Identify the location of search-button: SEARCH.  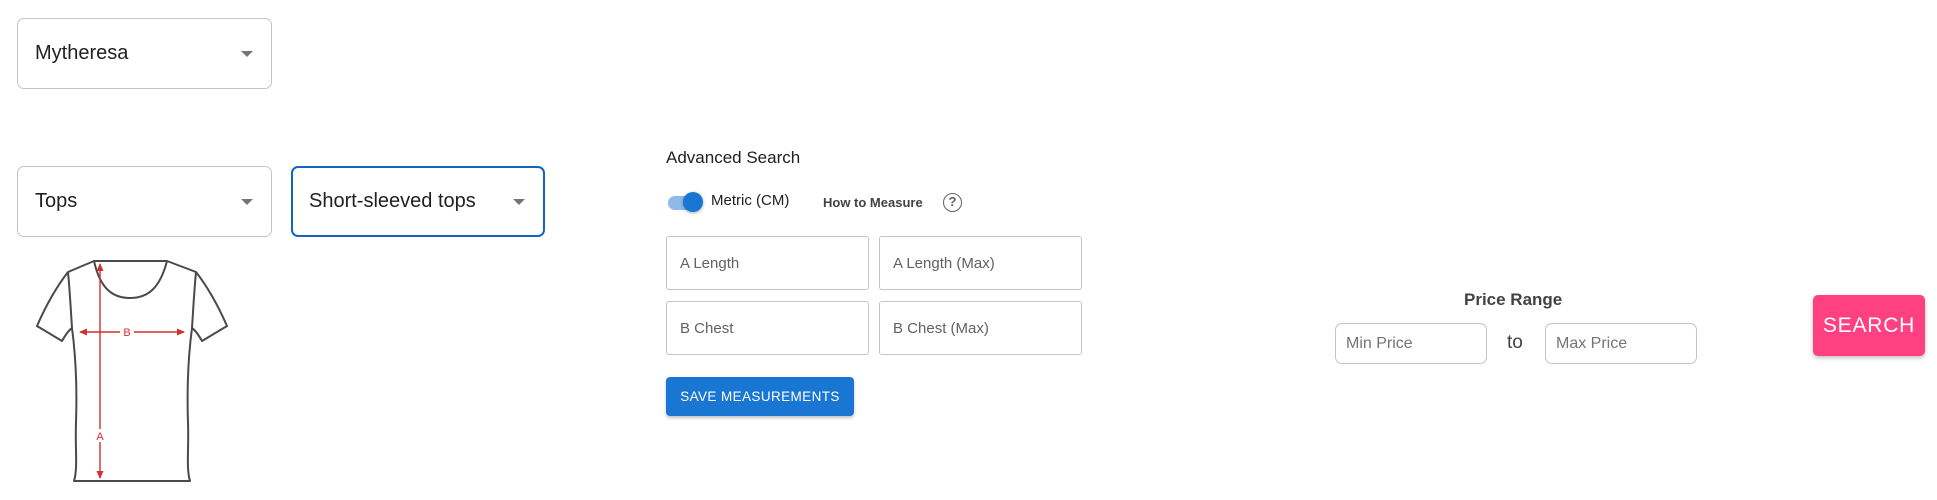
(1869, 325).